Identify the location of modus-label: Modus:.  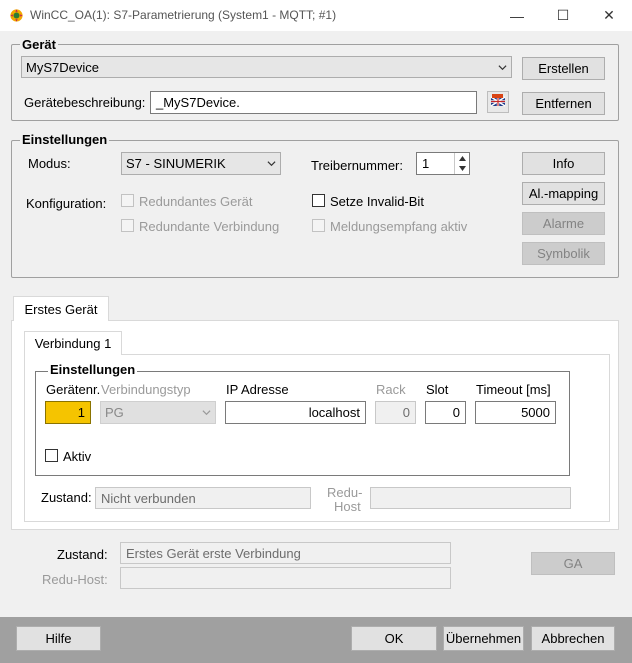
(49, 163).